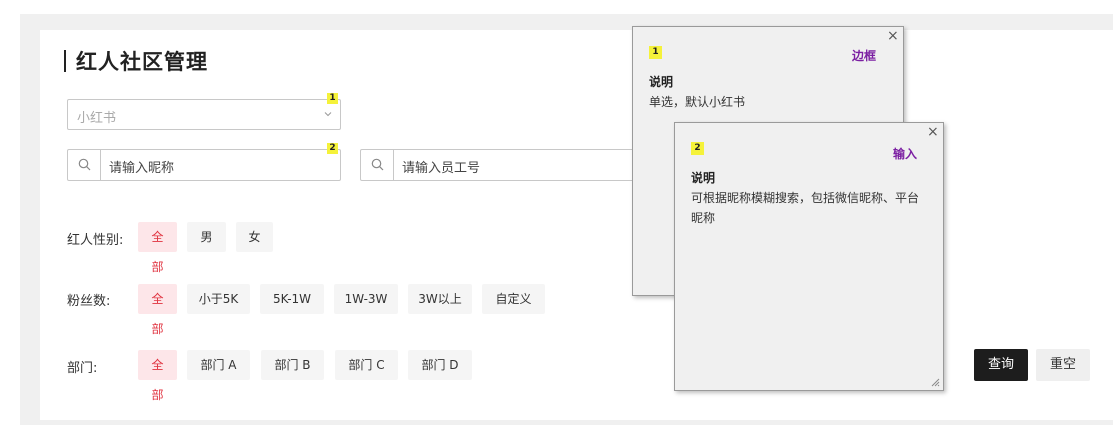 The image size is (1113, 425). I want to click on note-body: 可根据昵称模糊搜索，包括微信昵称、平台昵称, so click(805, 208).